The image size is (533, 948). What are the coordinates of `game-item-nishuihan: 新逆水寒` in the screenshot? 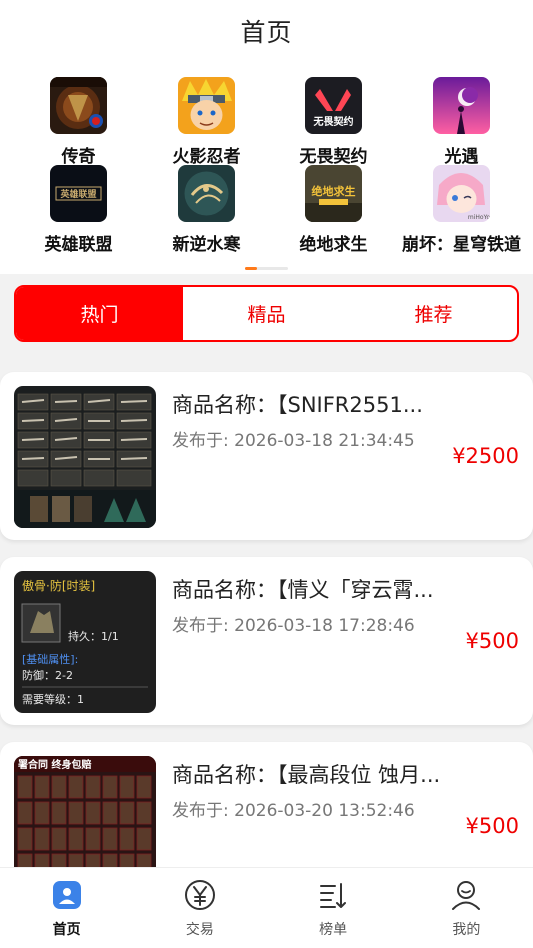 It's located at (206, 210).